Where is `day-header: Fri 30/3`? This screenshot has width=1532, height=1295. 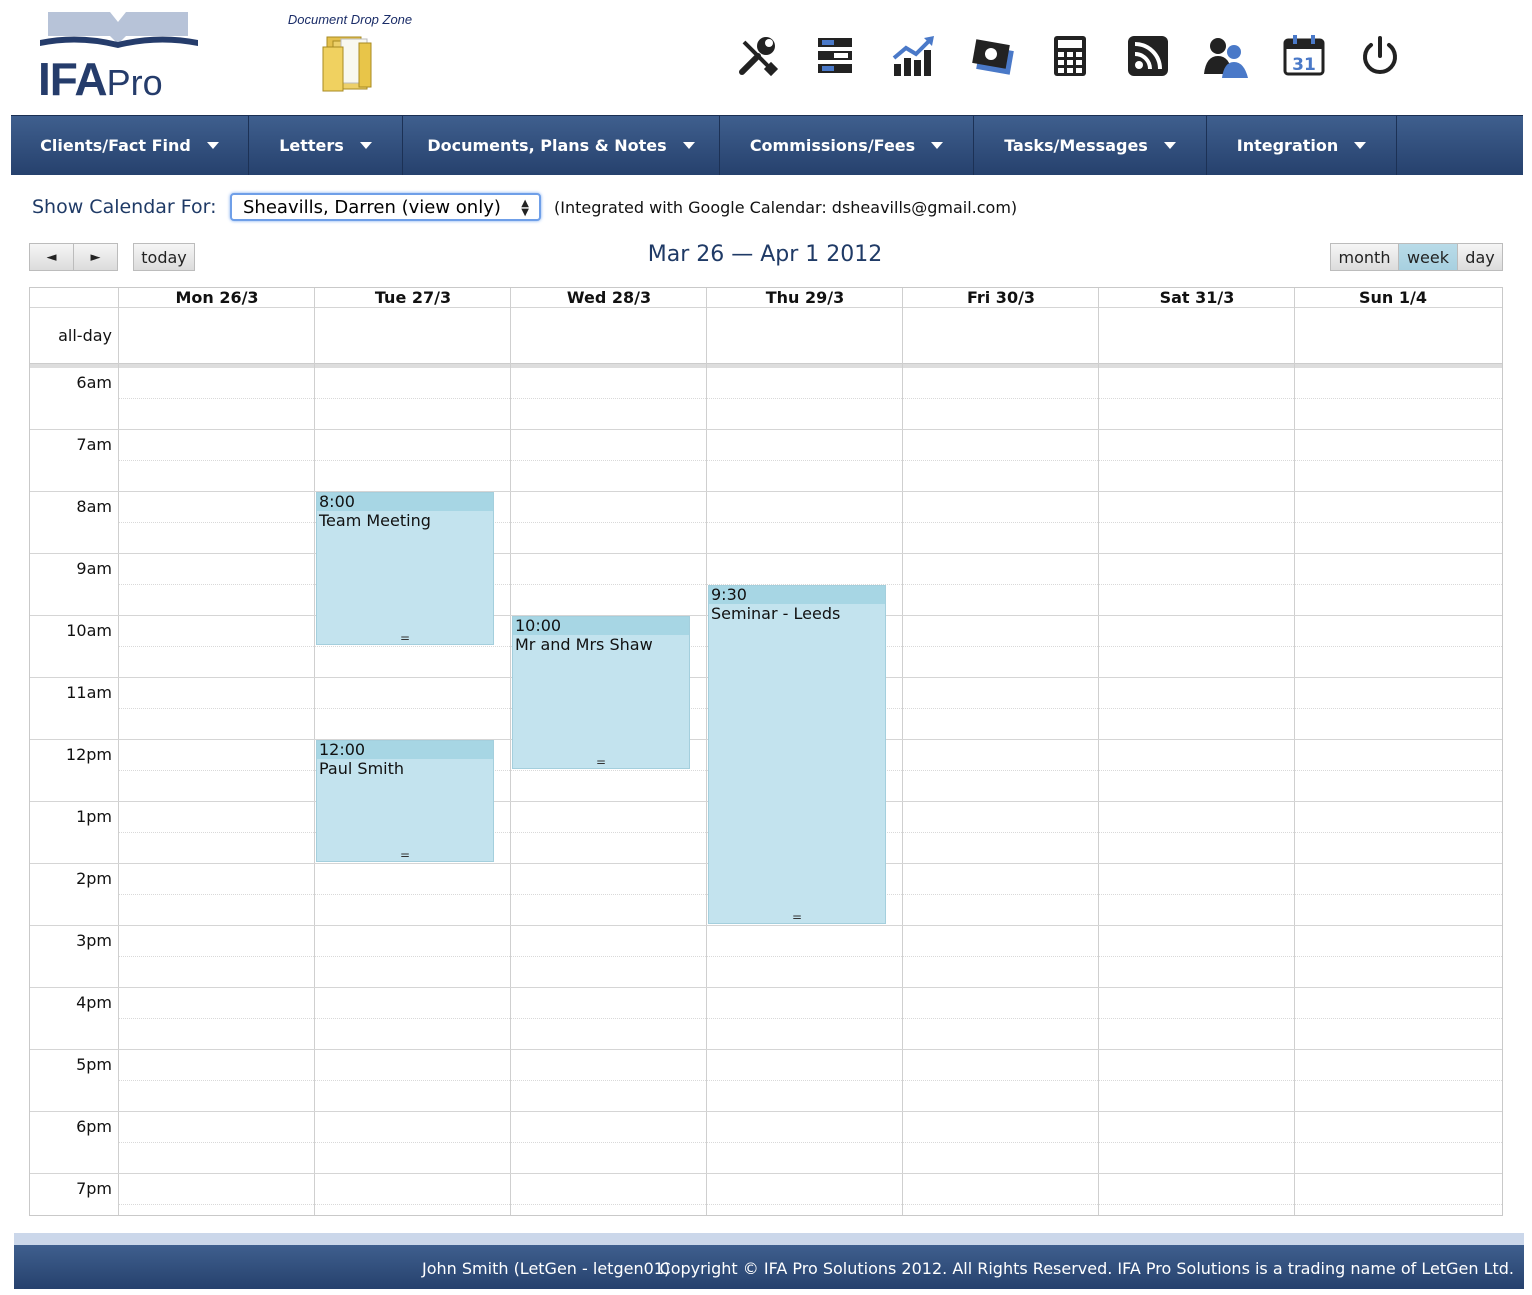
day-header: Fri 30/3 is located at coordinates (1001, 297).